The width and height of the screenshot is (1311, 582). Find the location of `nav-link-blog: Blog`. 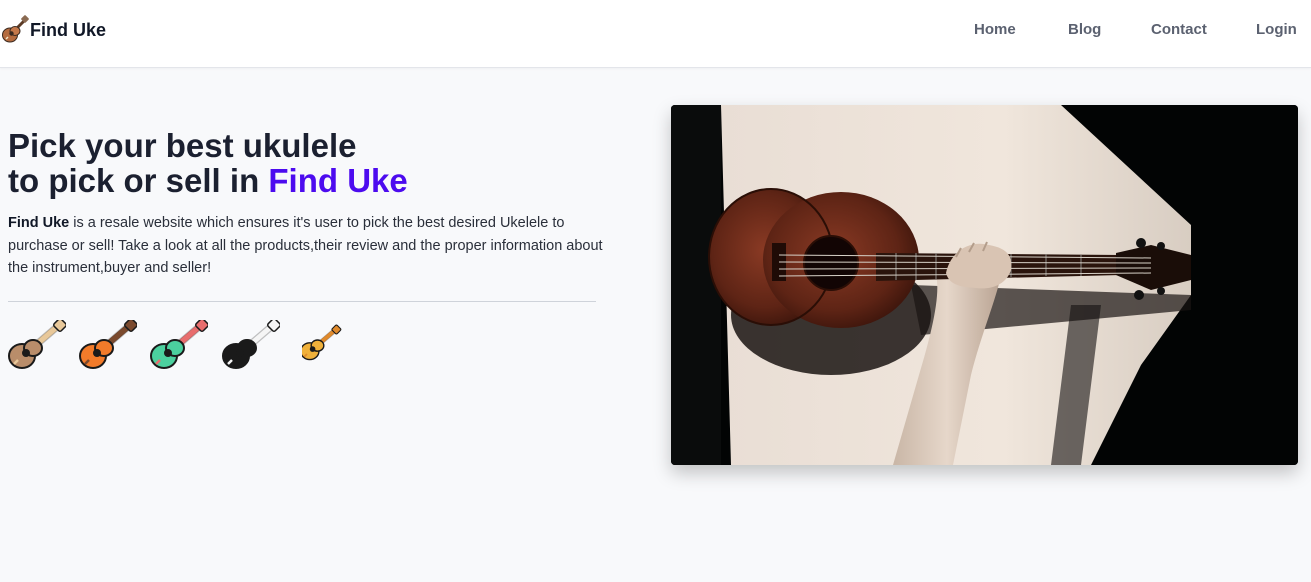

nav-link-blog: Blog is located at coordinates (1084, 30).